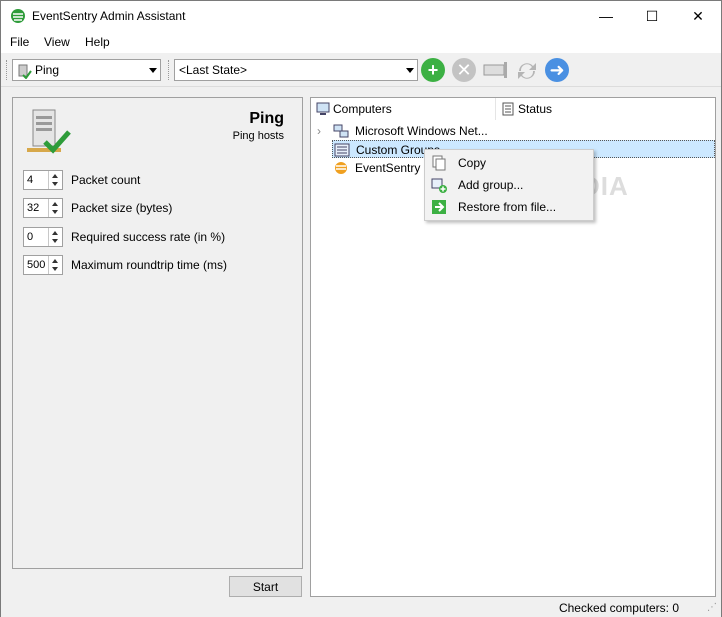 This screenshot has height=617, width=722. Describe the element at coordinates (509, 163) in the screenshot. I see `context-menu-copy: Copy` at that location.